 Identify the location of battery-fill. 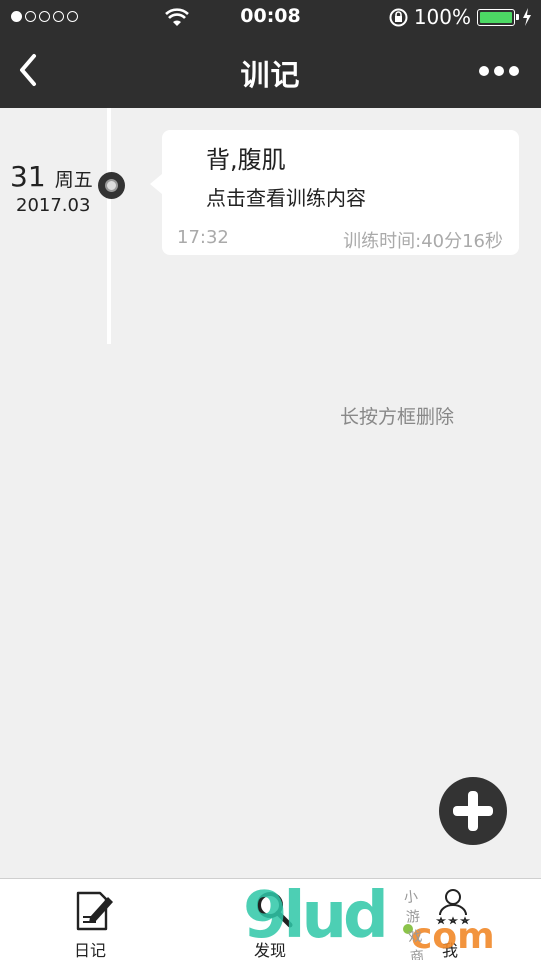
(496, 17).